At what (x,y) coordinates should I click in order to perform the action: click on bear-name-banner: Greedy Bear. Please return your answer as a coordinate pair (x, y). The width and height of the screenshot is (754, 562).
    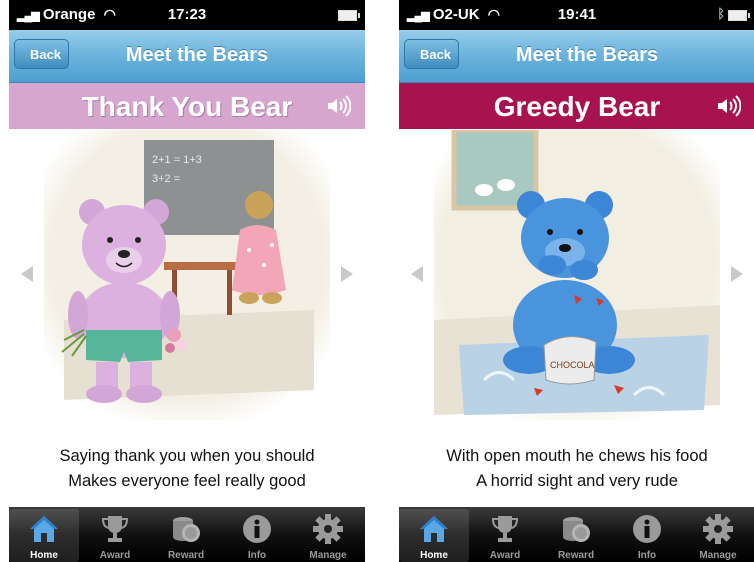
    Looking at the image, I should click on (576, 106).